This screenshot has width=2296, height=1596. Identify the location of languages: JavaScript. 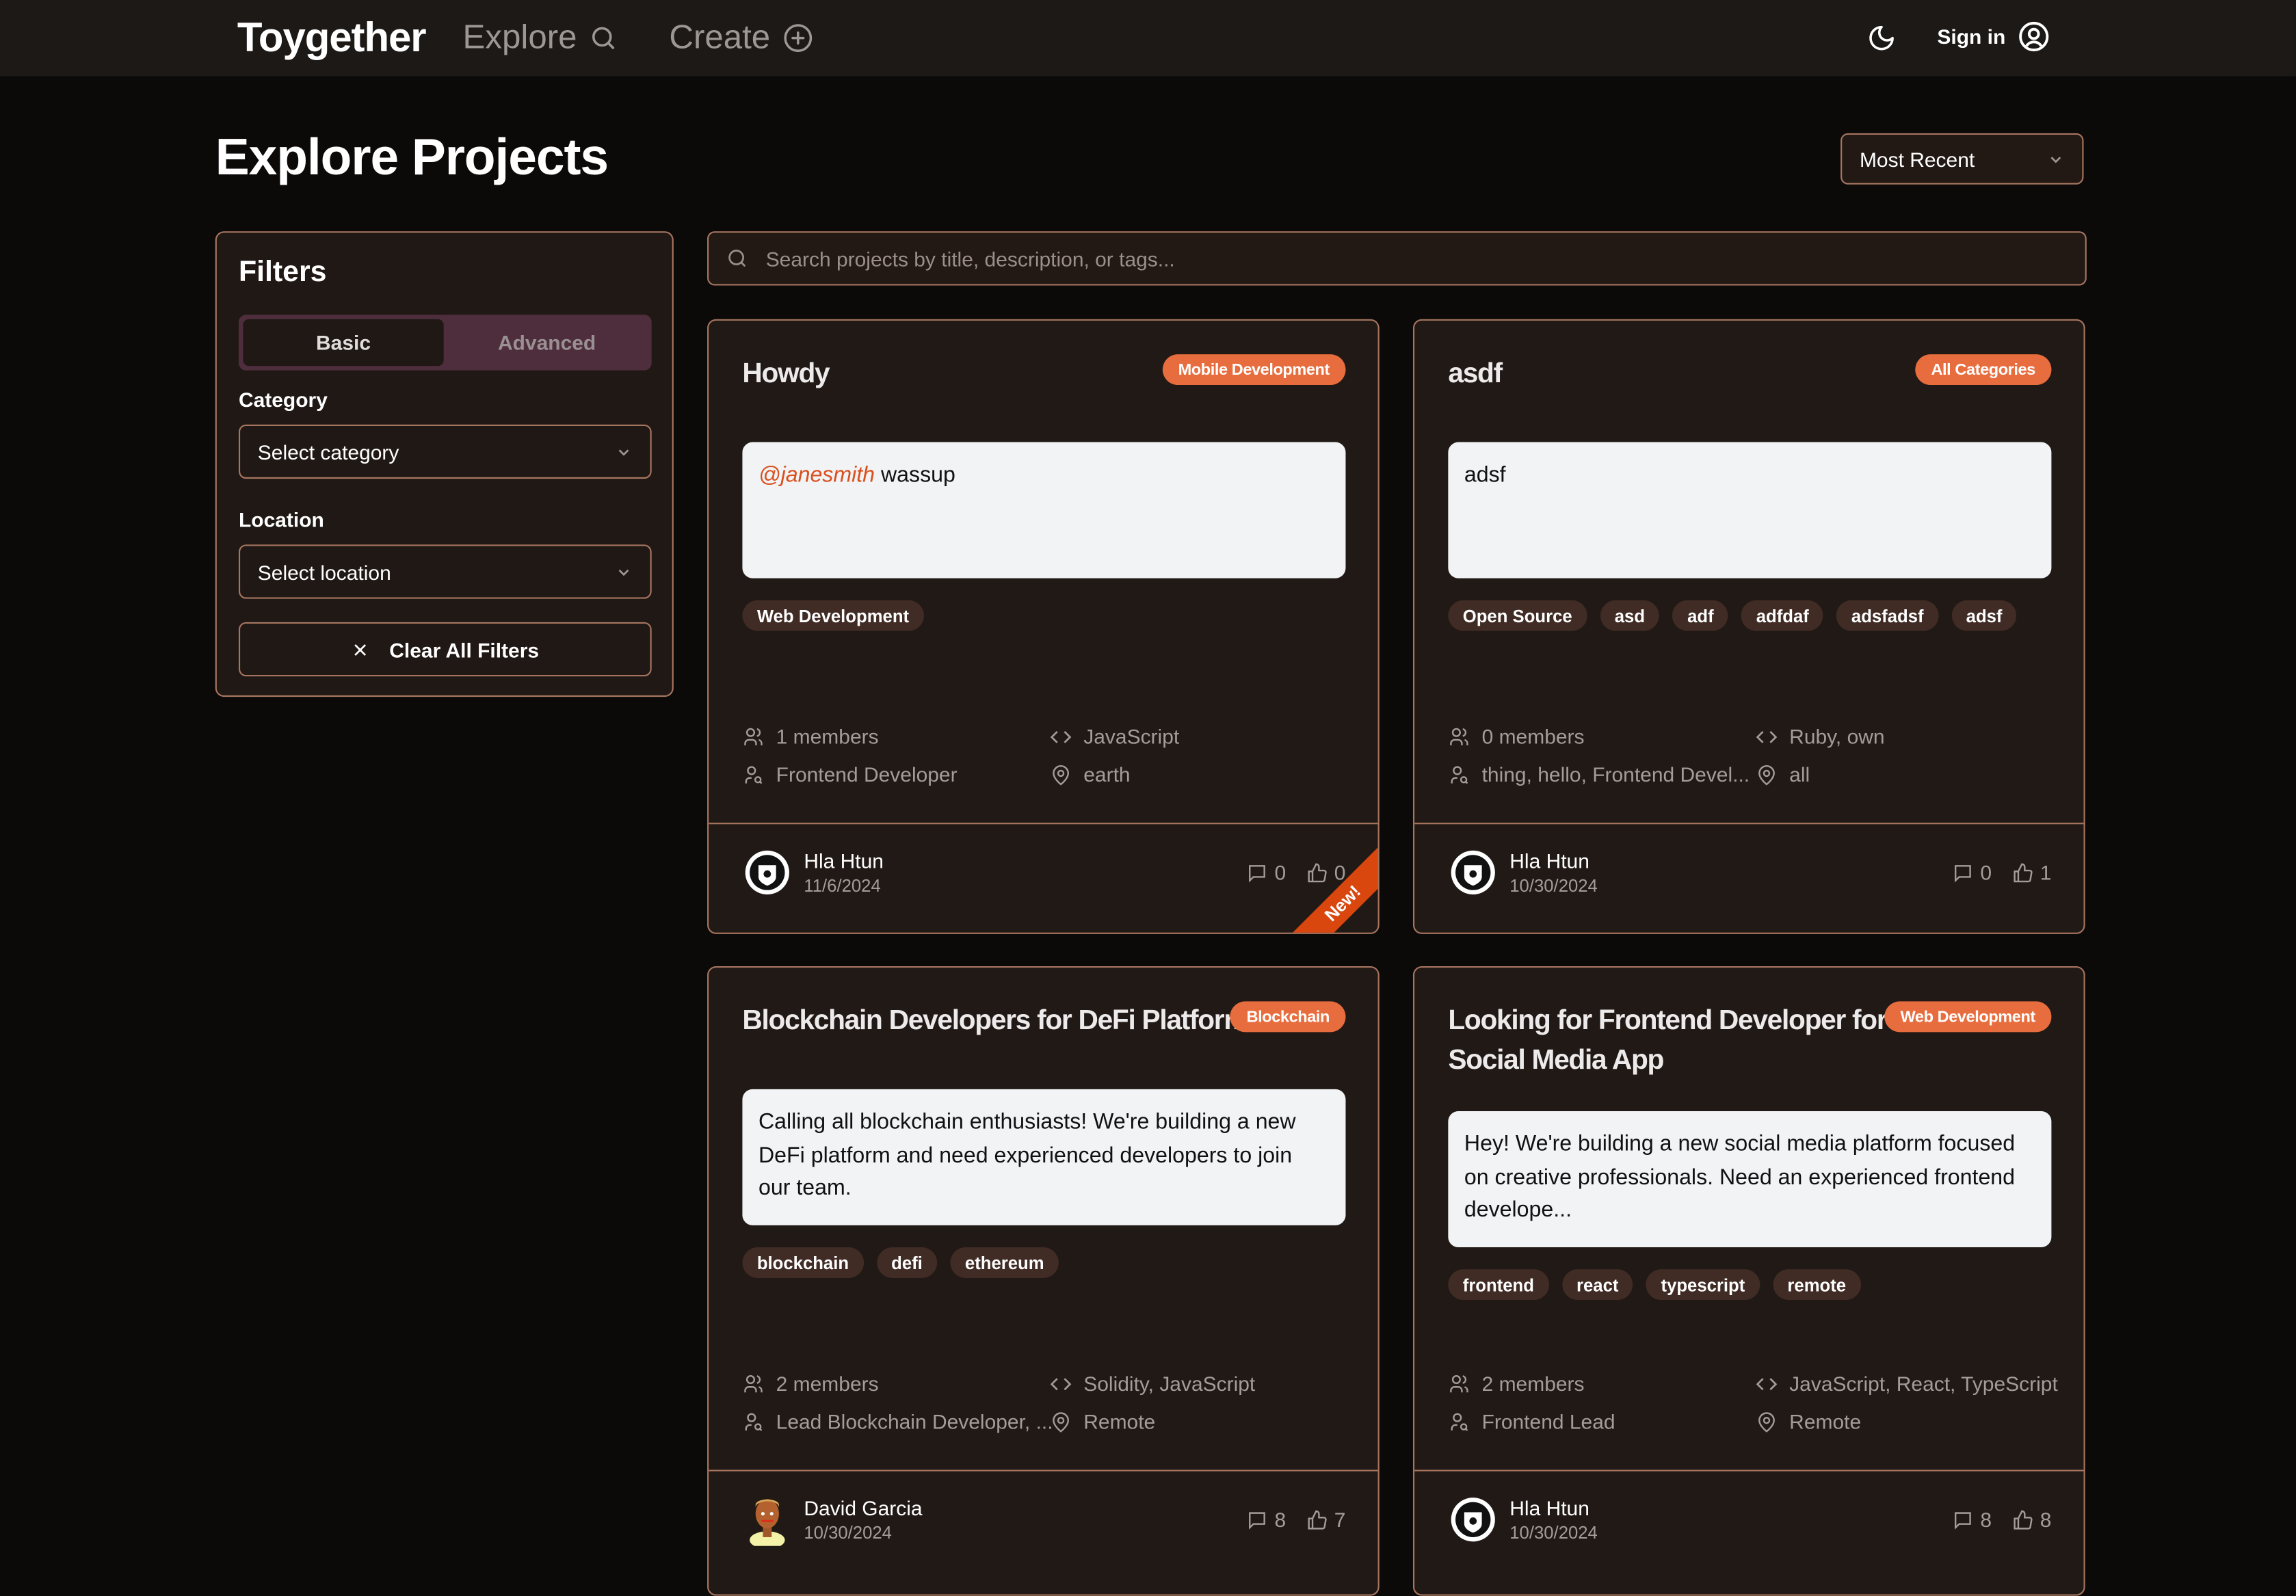
(1114, 736).